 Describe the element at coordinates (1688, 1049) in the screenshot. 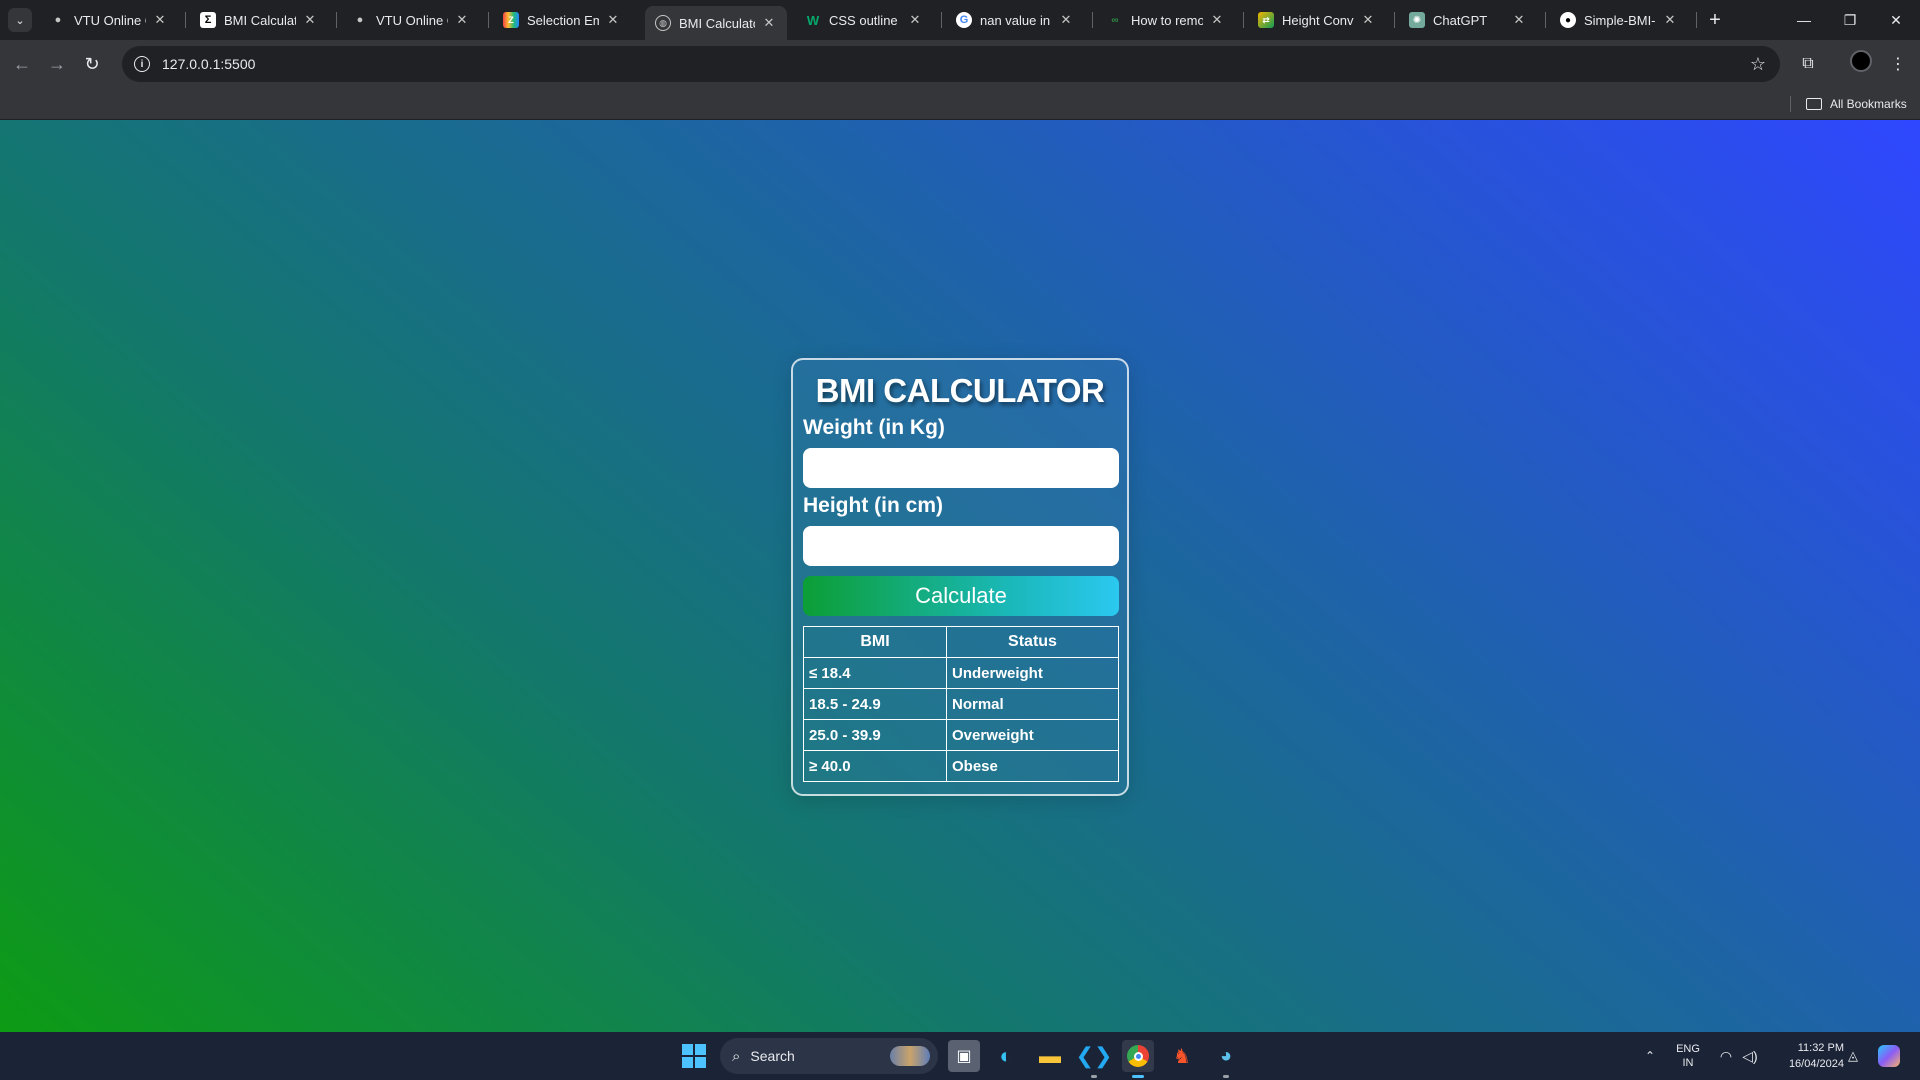

I see `lang-line1: ENG` at that location.